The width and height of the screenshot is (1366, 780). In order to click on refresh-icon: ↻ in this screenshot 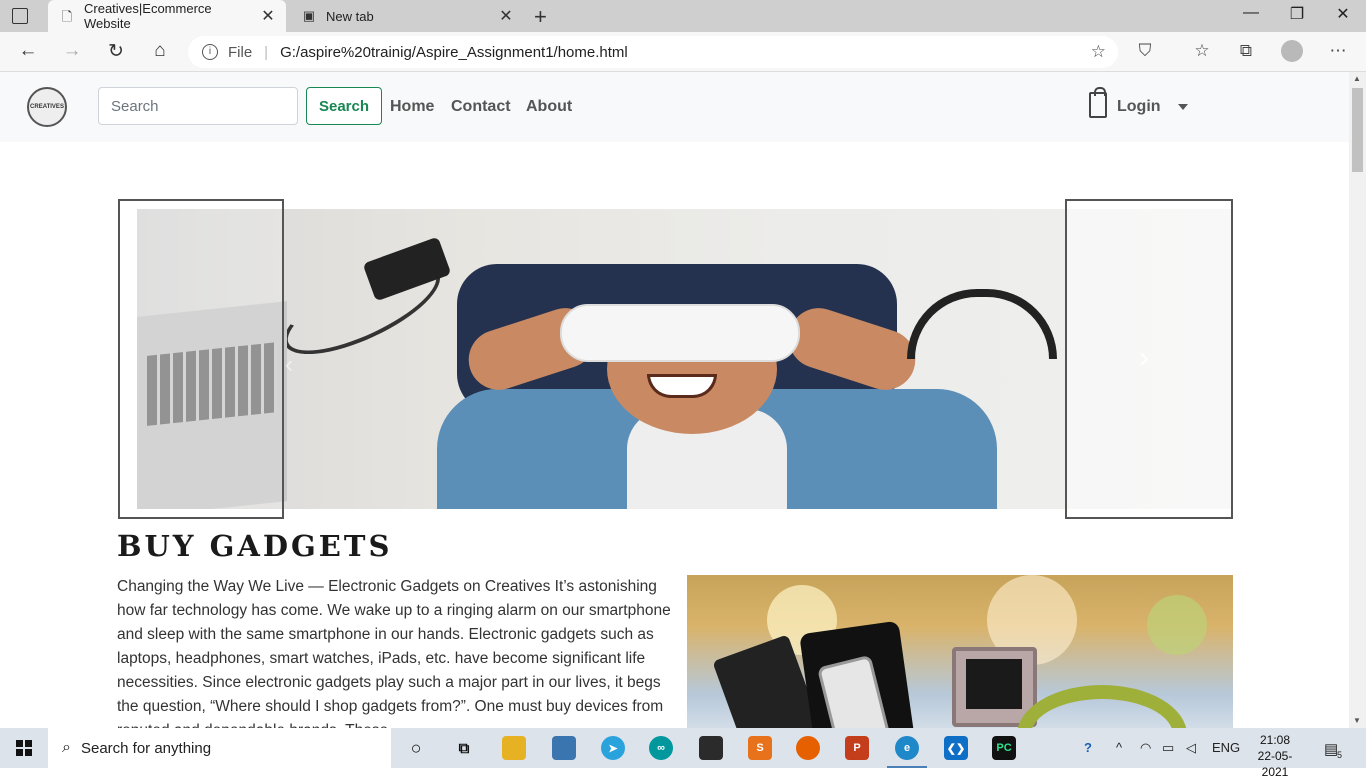, I will do `click(116, 51)`.